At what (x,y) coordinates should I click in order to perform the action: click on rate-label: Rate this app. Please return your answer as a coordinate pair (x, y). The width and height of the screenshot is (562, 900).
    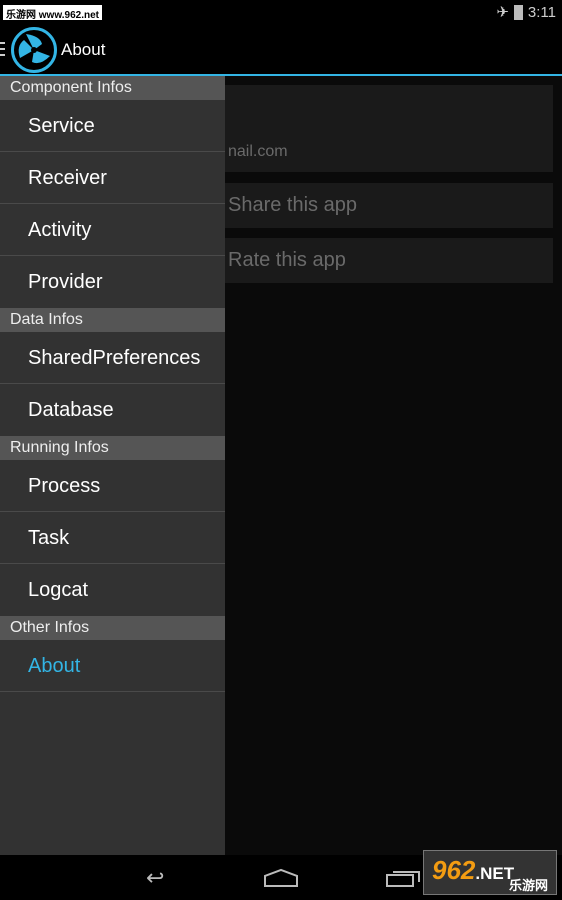
    Looking at the image, I should click on (287, 260).